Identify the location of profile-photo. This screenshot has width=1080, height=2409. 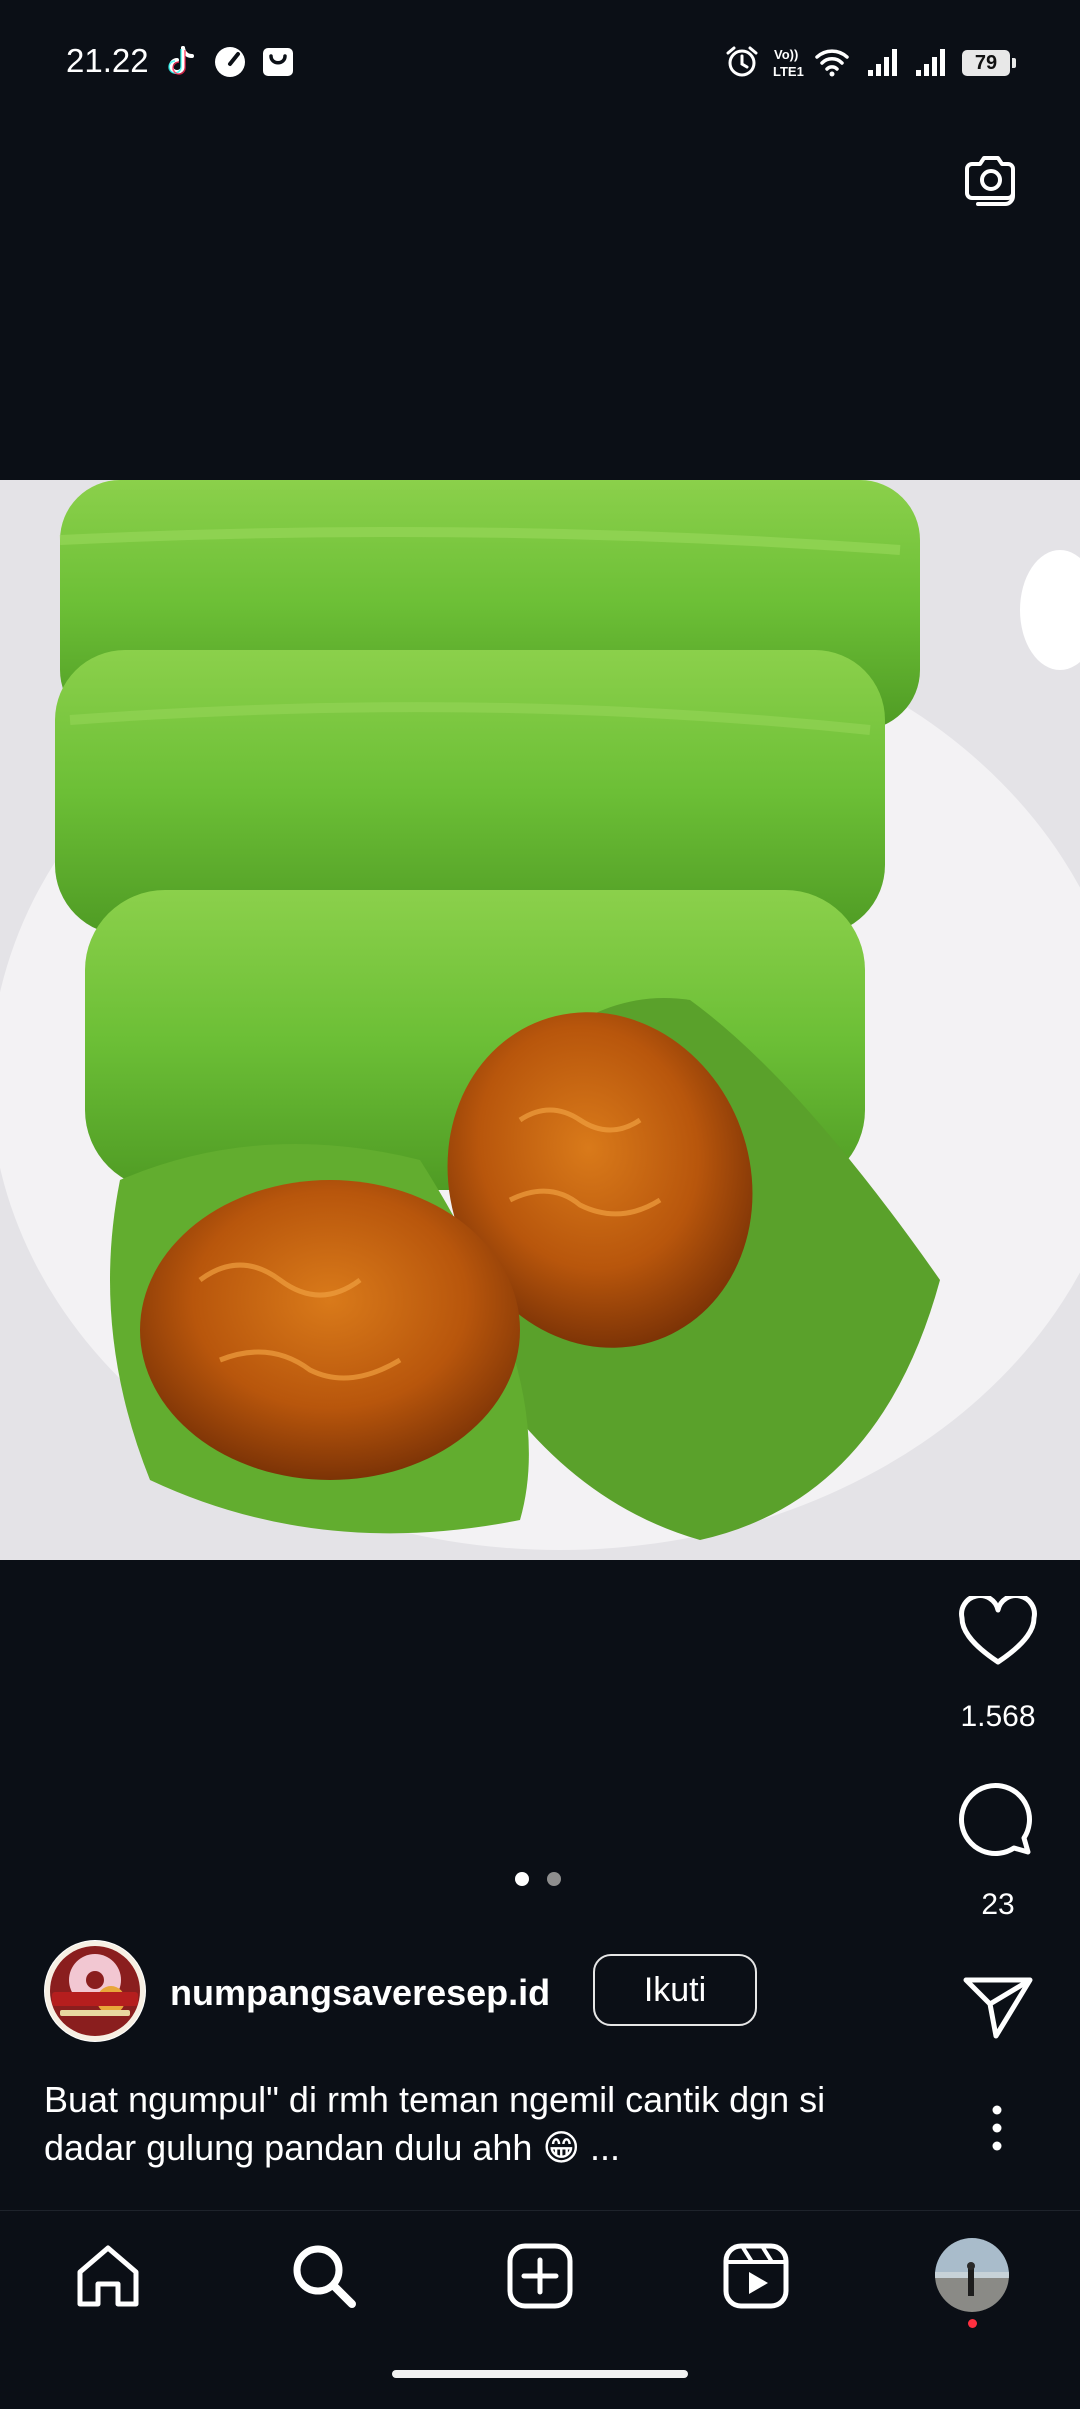
(972, 2275).